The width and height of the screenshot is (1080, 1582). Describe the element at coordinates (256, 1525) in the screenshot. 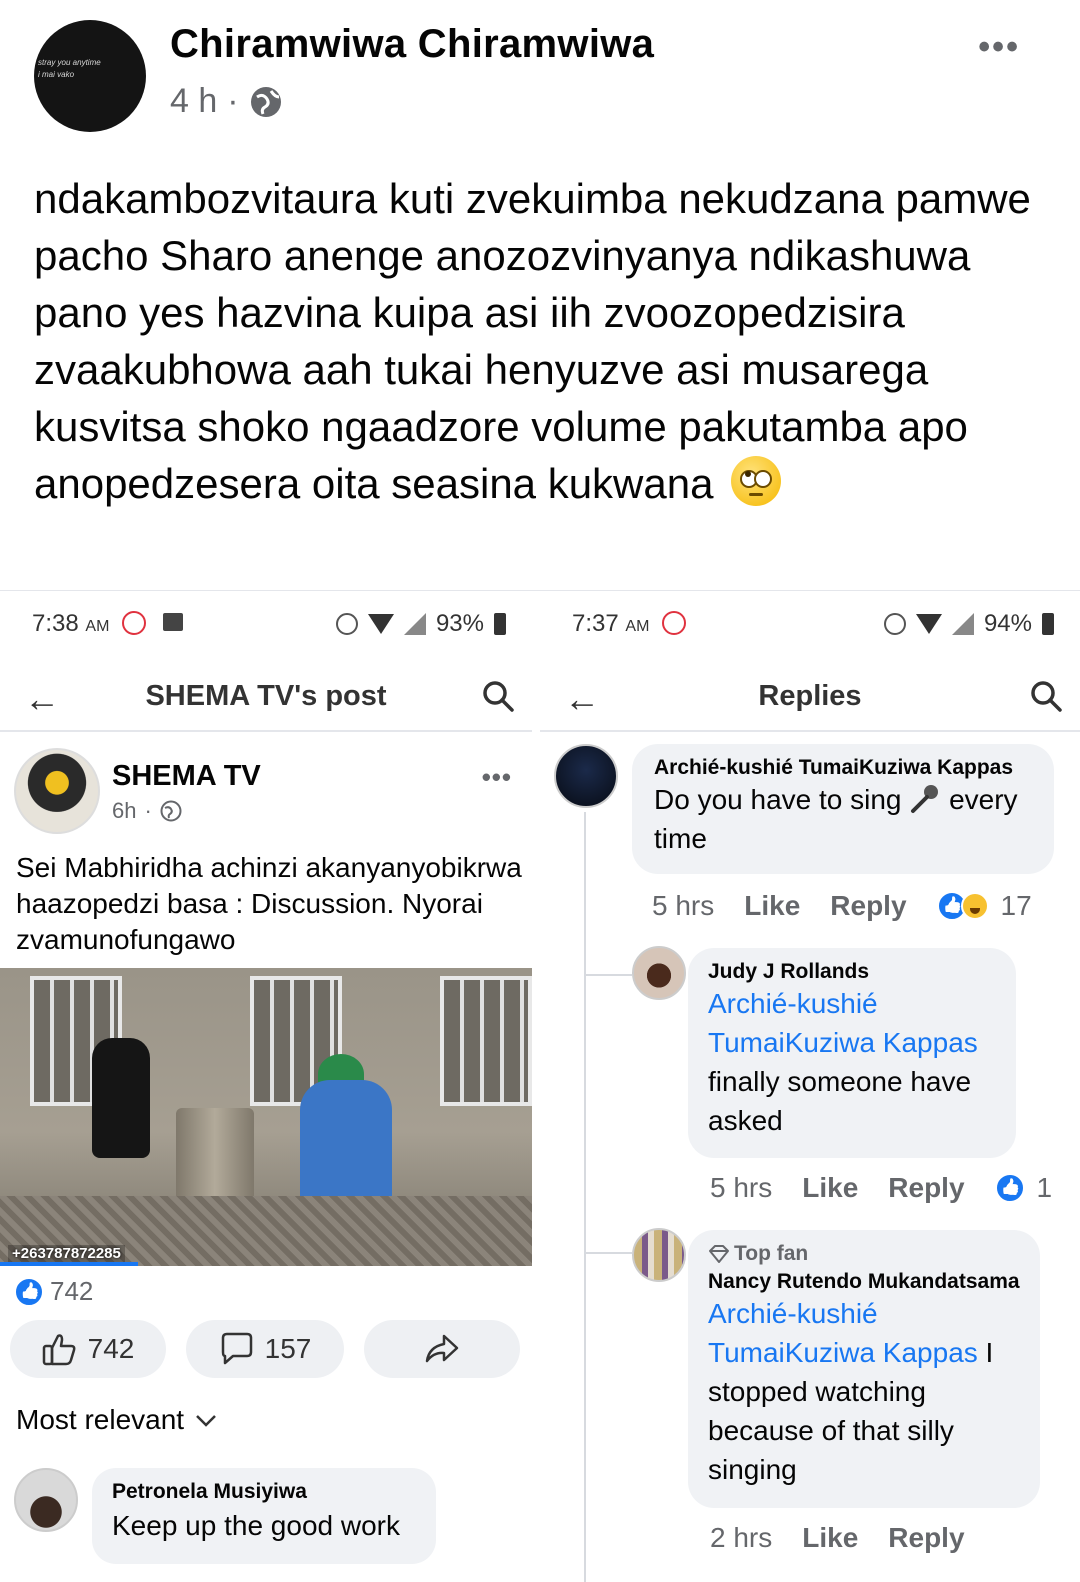

I see `comment-text: Keep up the good work` at that location.